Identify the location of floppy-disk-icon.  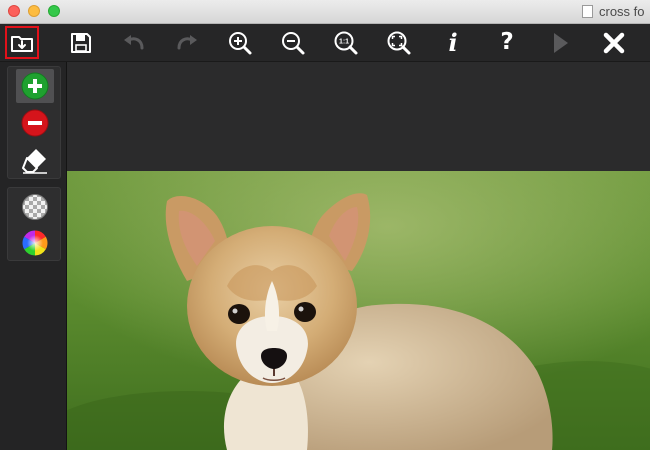
(81, 42).